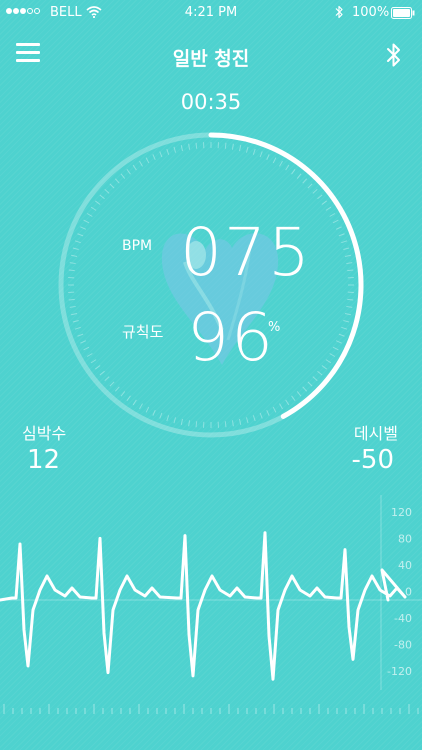 The height and width of the screenshot is (750, 422). What do you see at coordinates (375, 433) in the screenshot?
I see `decibel-label: 데시벨` at bounding box center [375, 433].